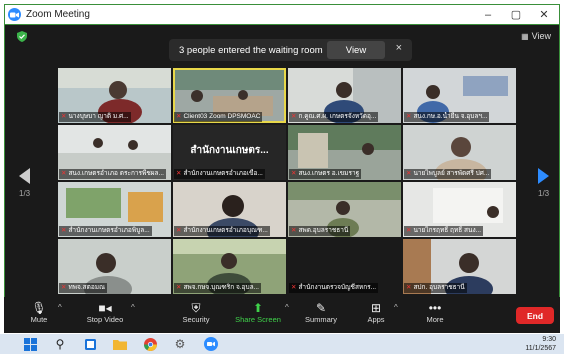 The image size is (564, 354). I want to click on system-clock: 9:30 11/1/2567, so click(540, 344).